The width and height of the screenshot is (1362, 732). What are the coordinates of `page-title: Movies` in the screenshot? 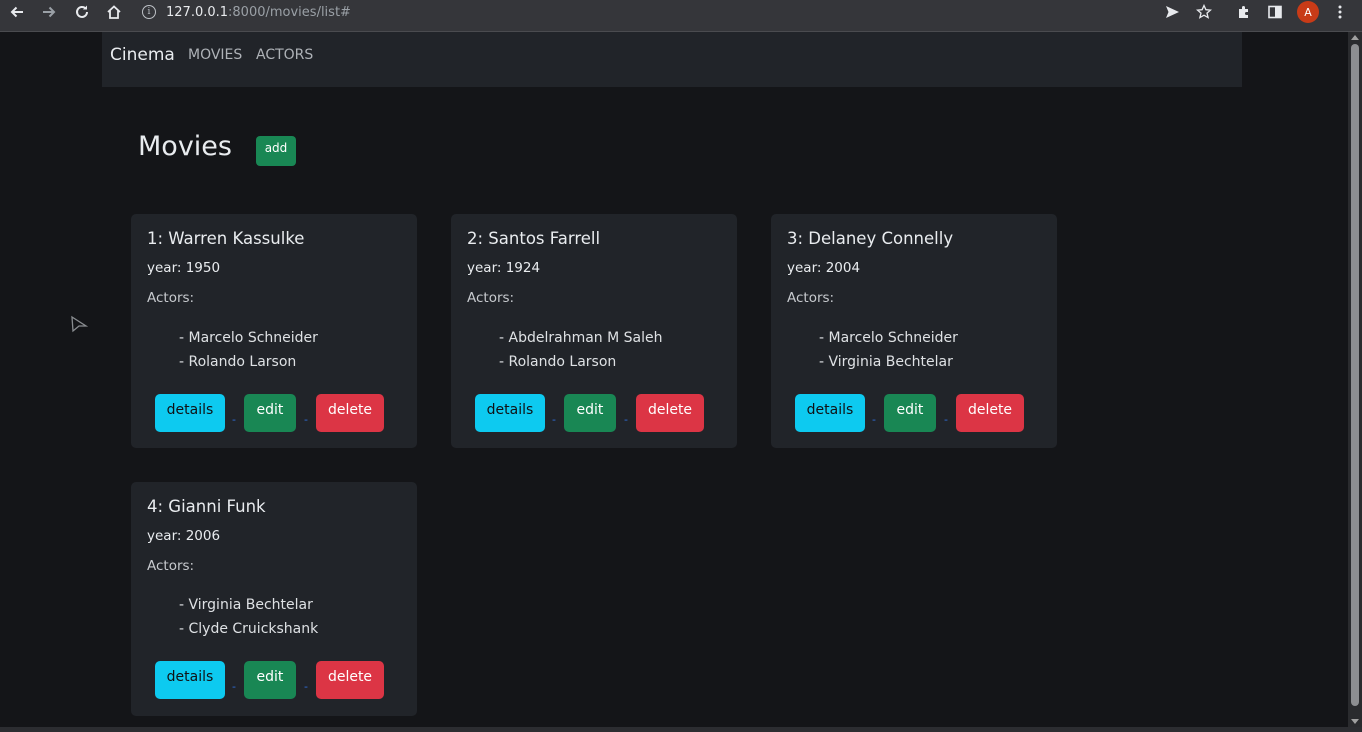 It's located at (185, 146).